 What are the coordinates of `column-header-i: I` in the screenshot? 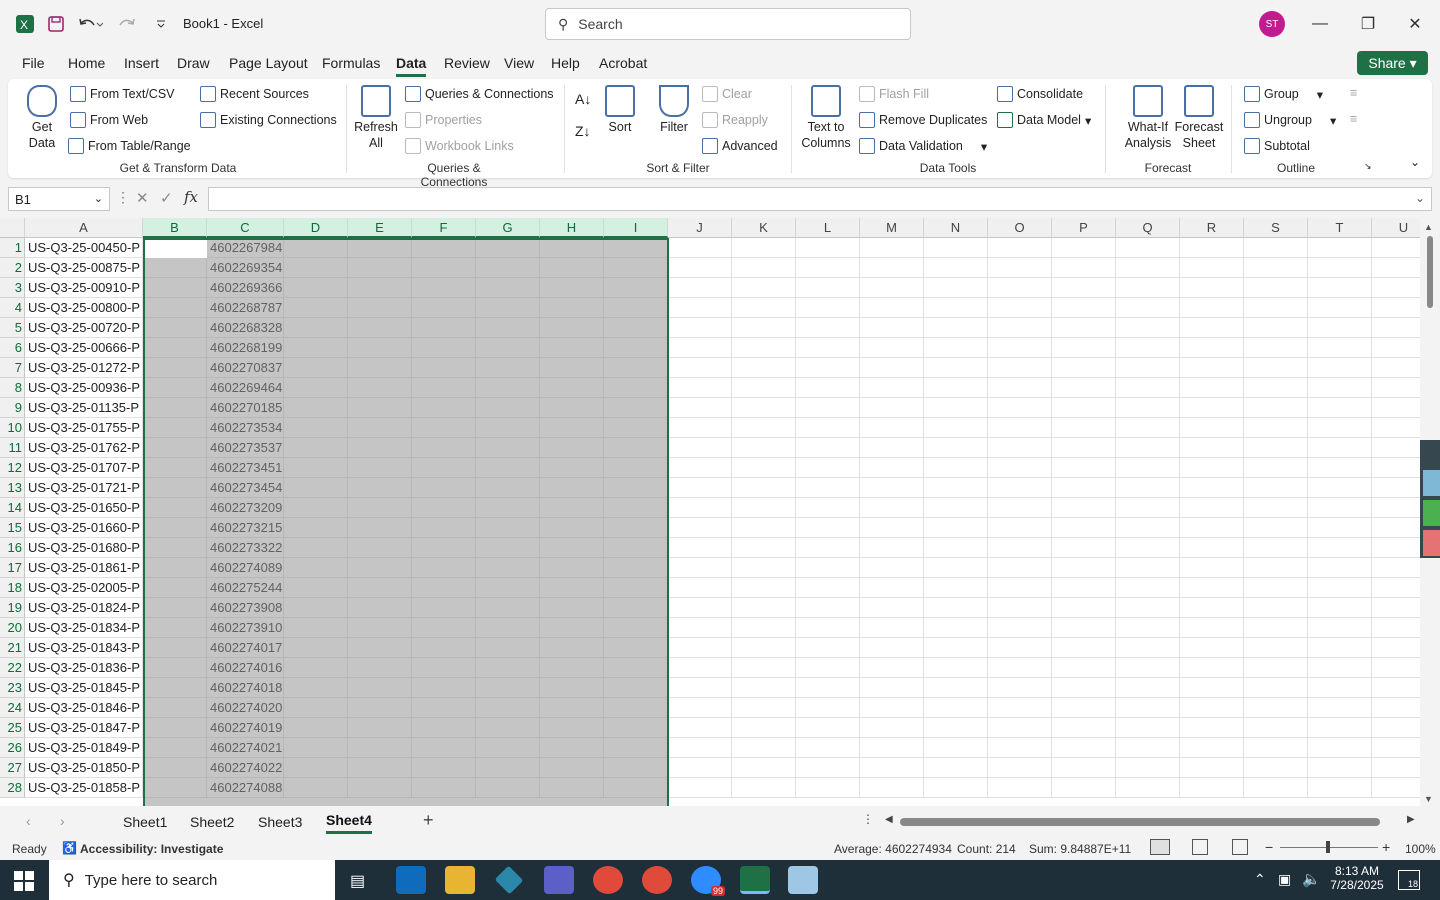 It's located at (636, 228).